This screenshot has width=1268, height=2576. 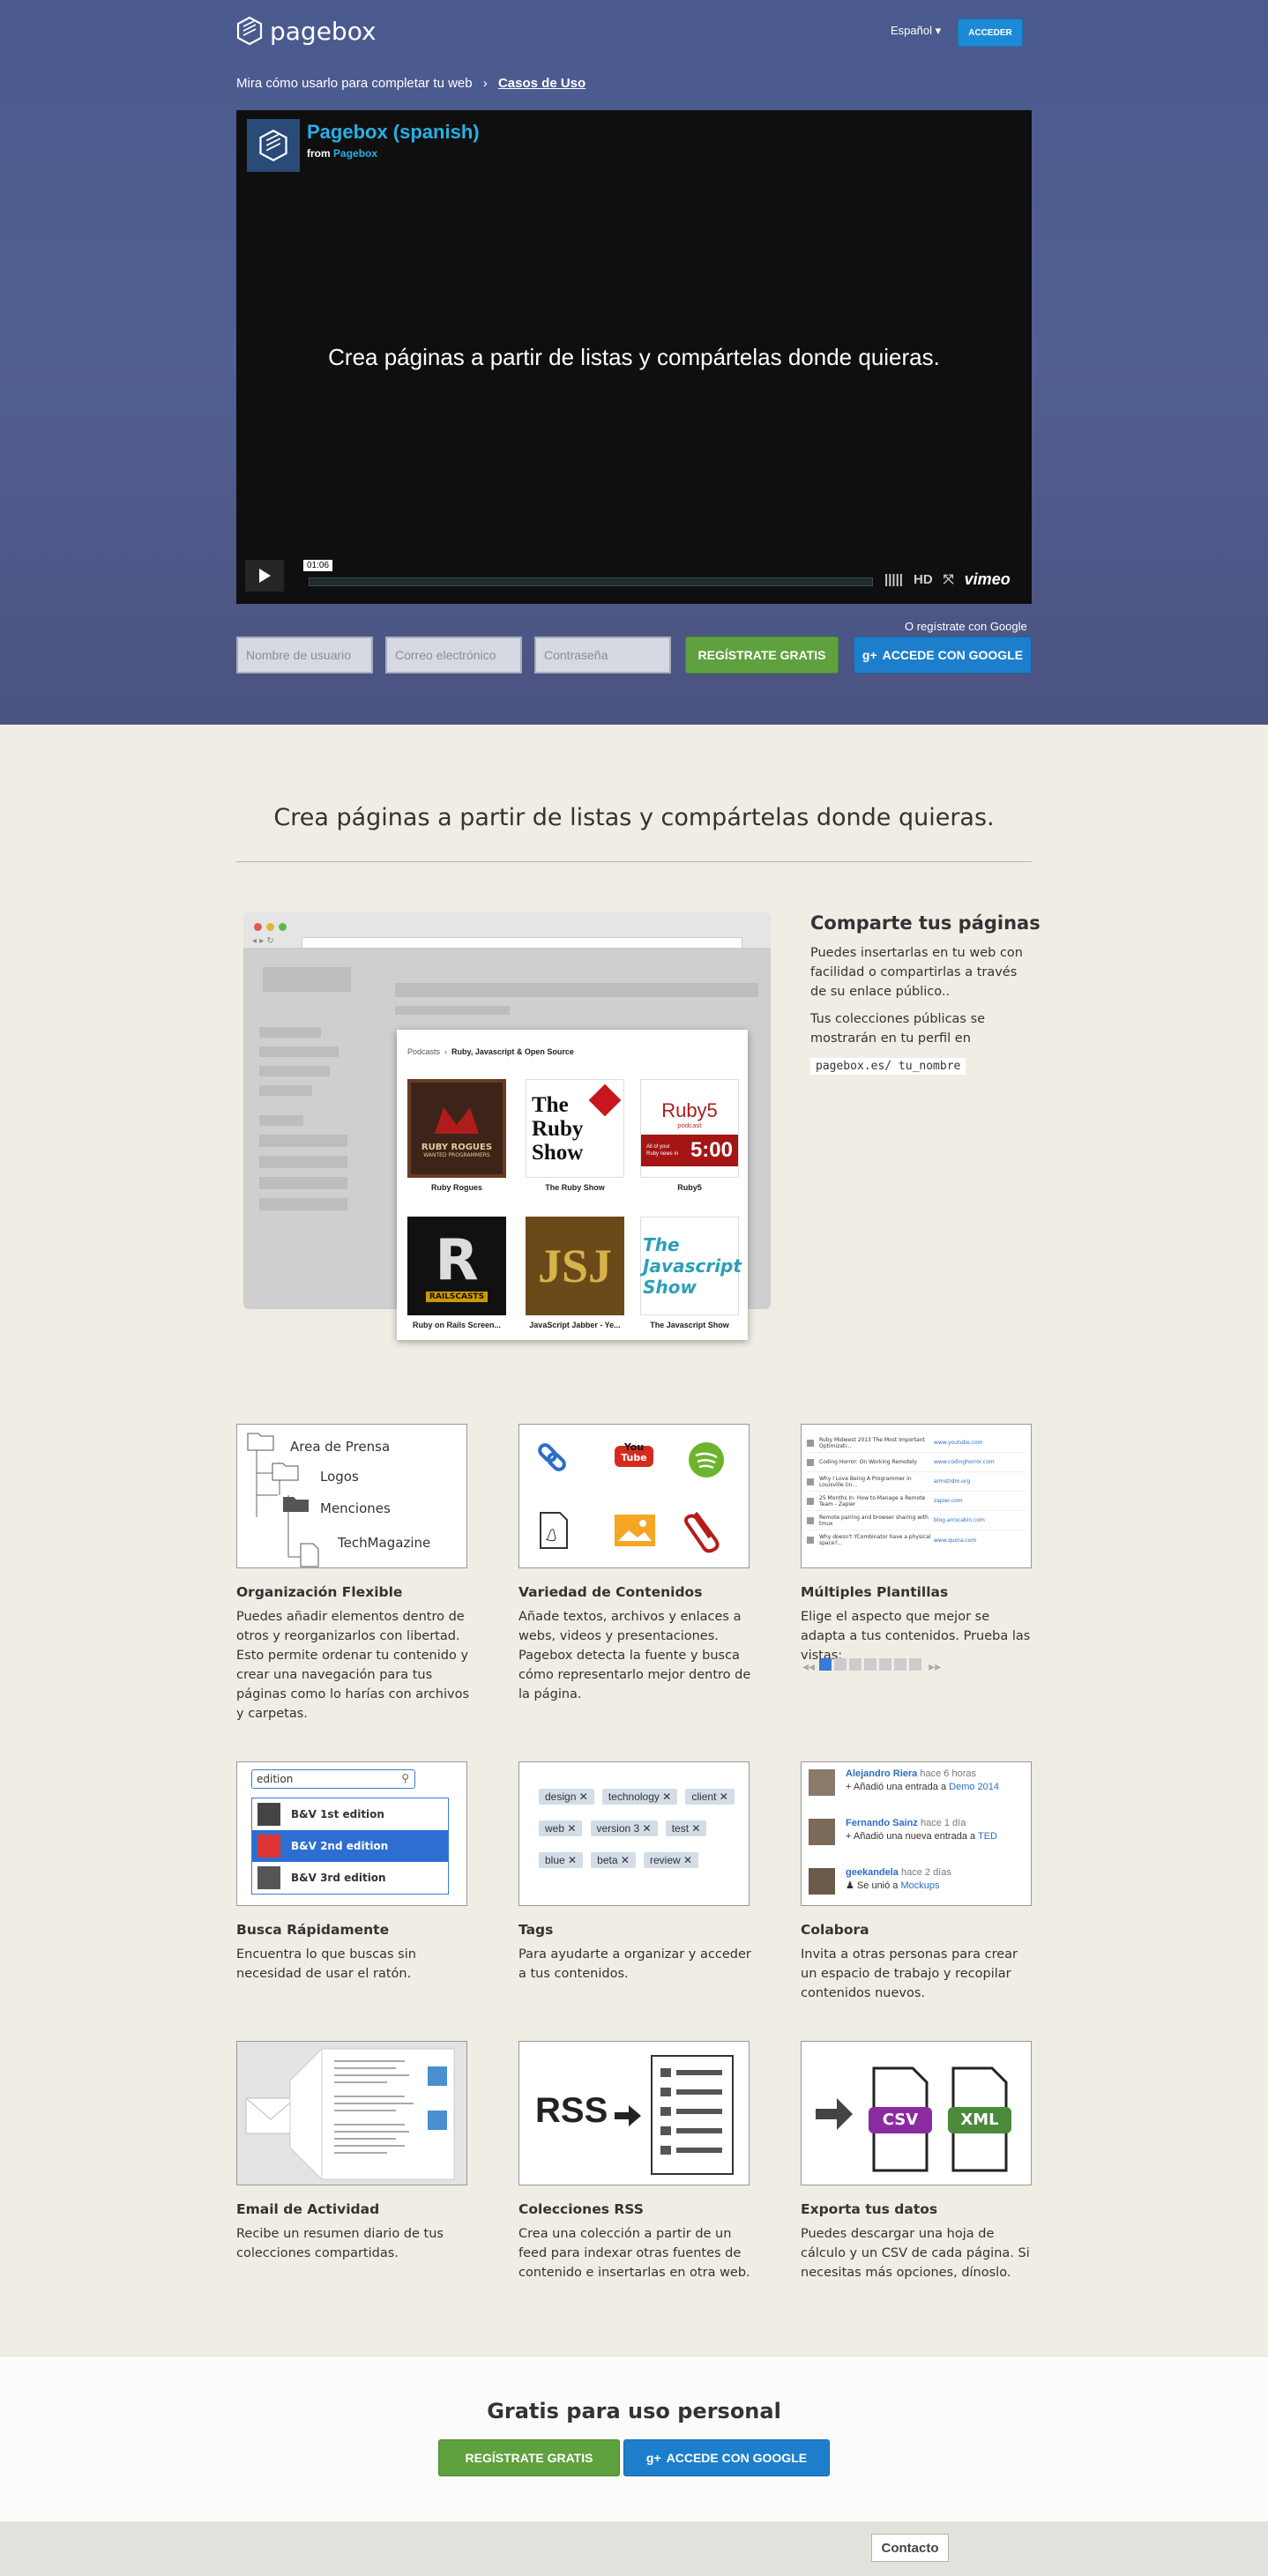 What do you see at coordinates (575, 1266) in the screenshot?
I see `js-jabber-art: JSJ` at bounding box center [575, 1266].